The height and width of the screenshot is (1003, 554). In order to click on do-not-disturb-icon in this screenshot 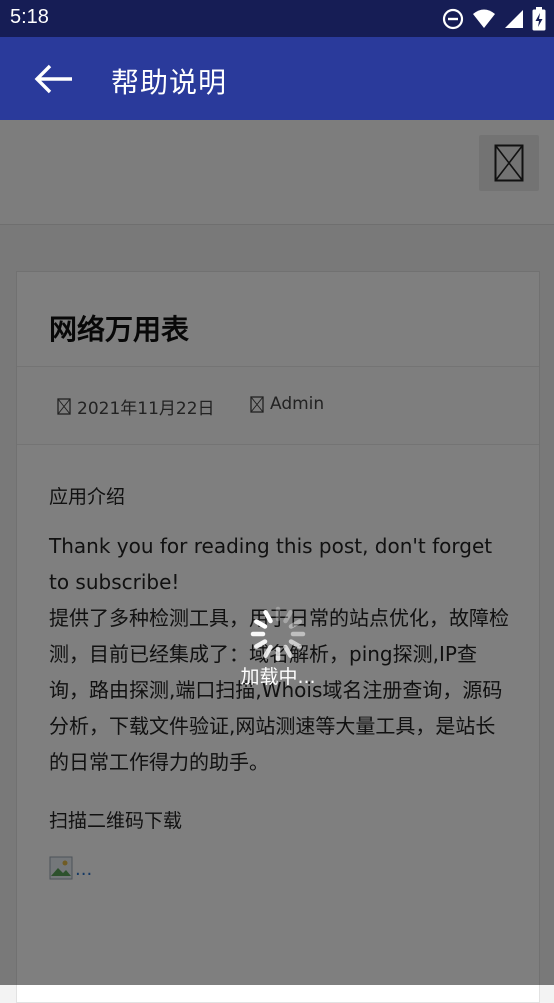, I will do `click(453, 19)`.